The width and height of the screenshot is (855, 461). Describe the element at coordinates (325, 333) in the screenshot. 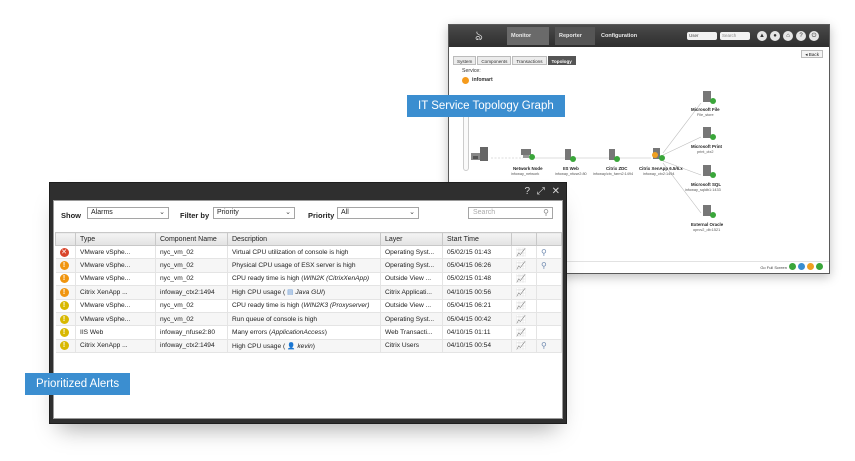

I see `description-close: )` at that location.